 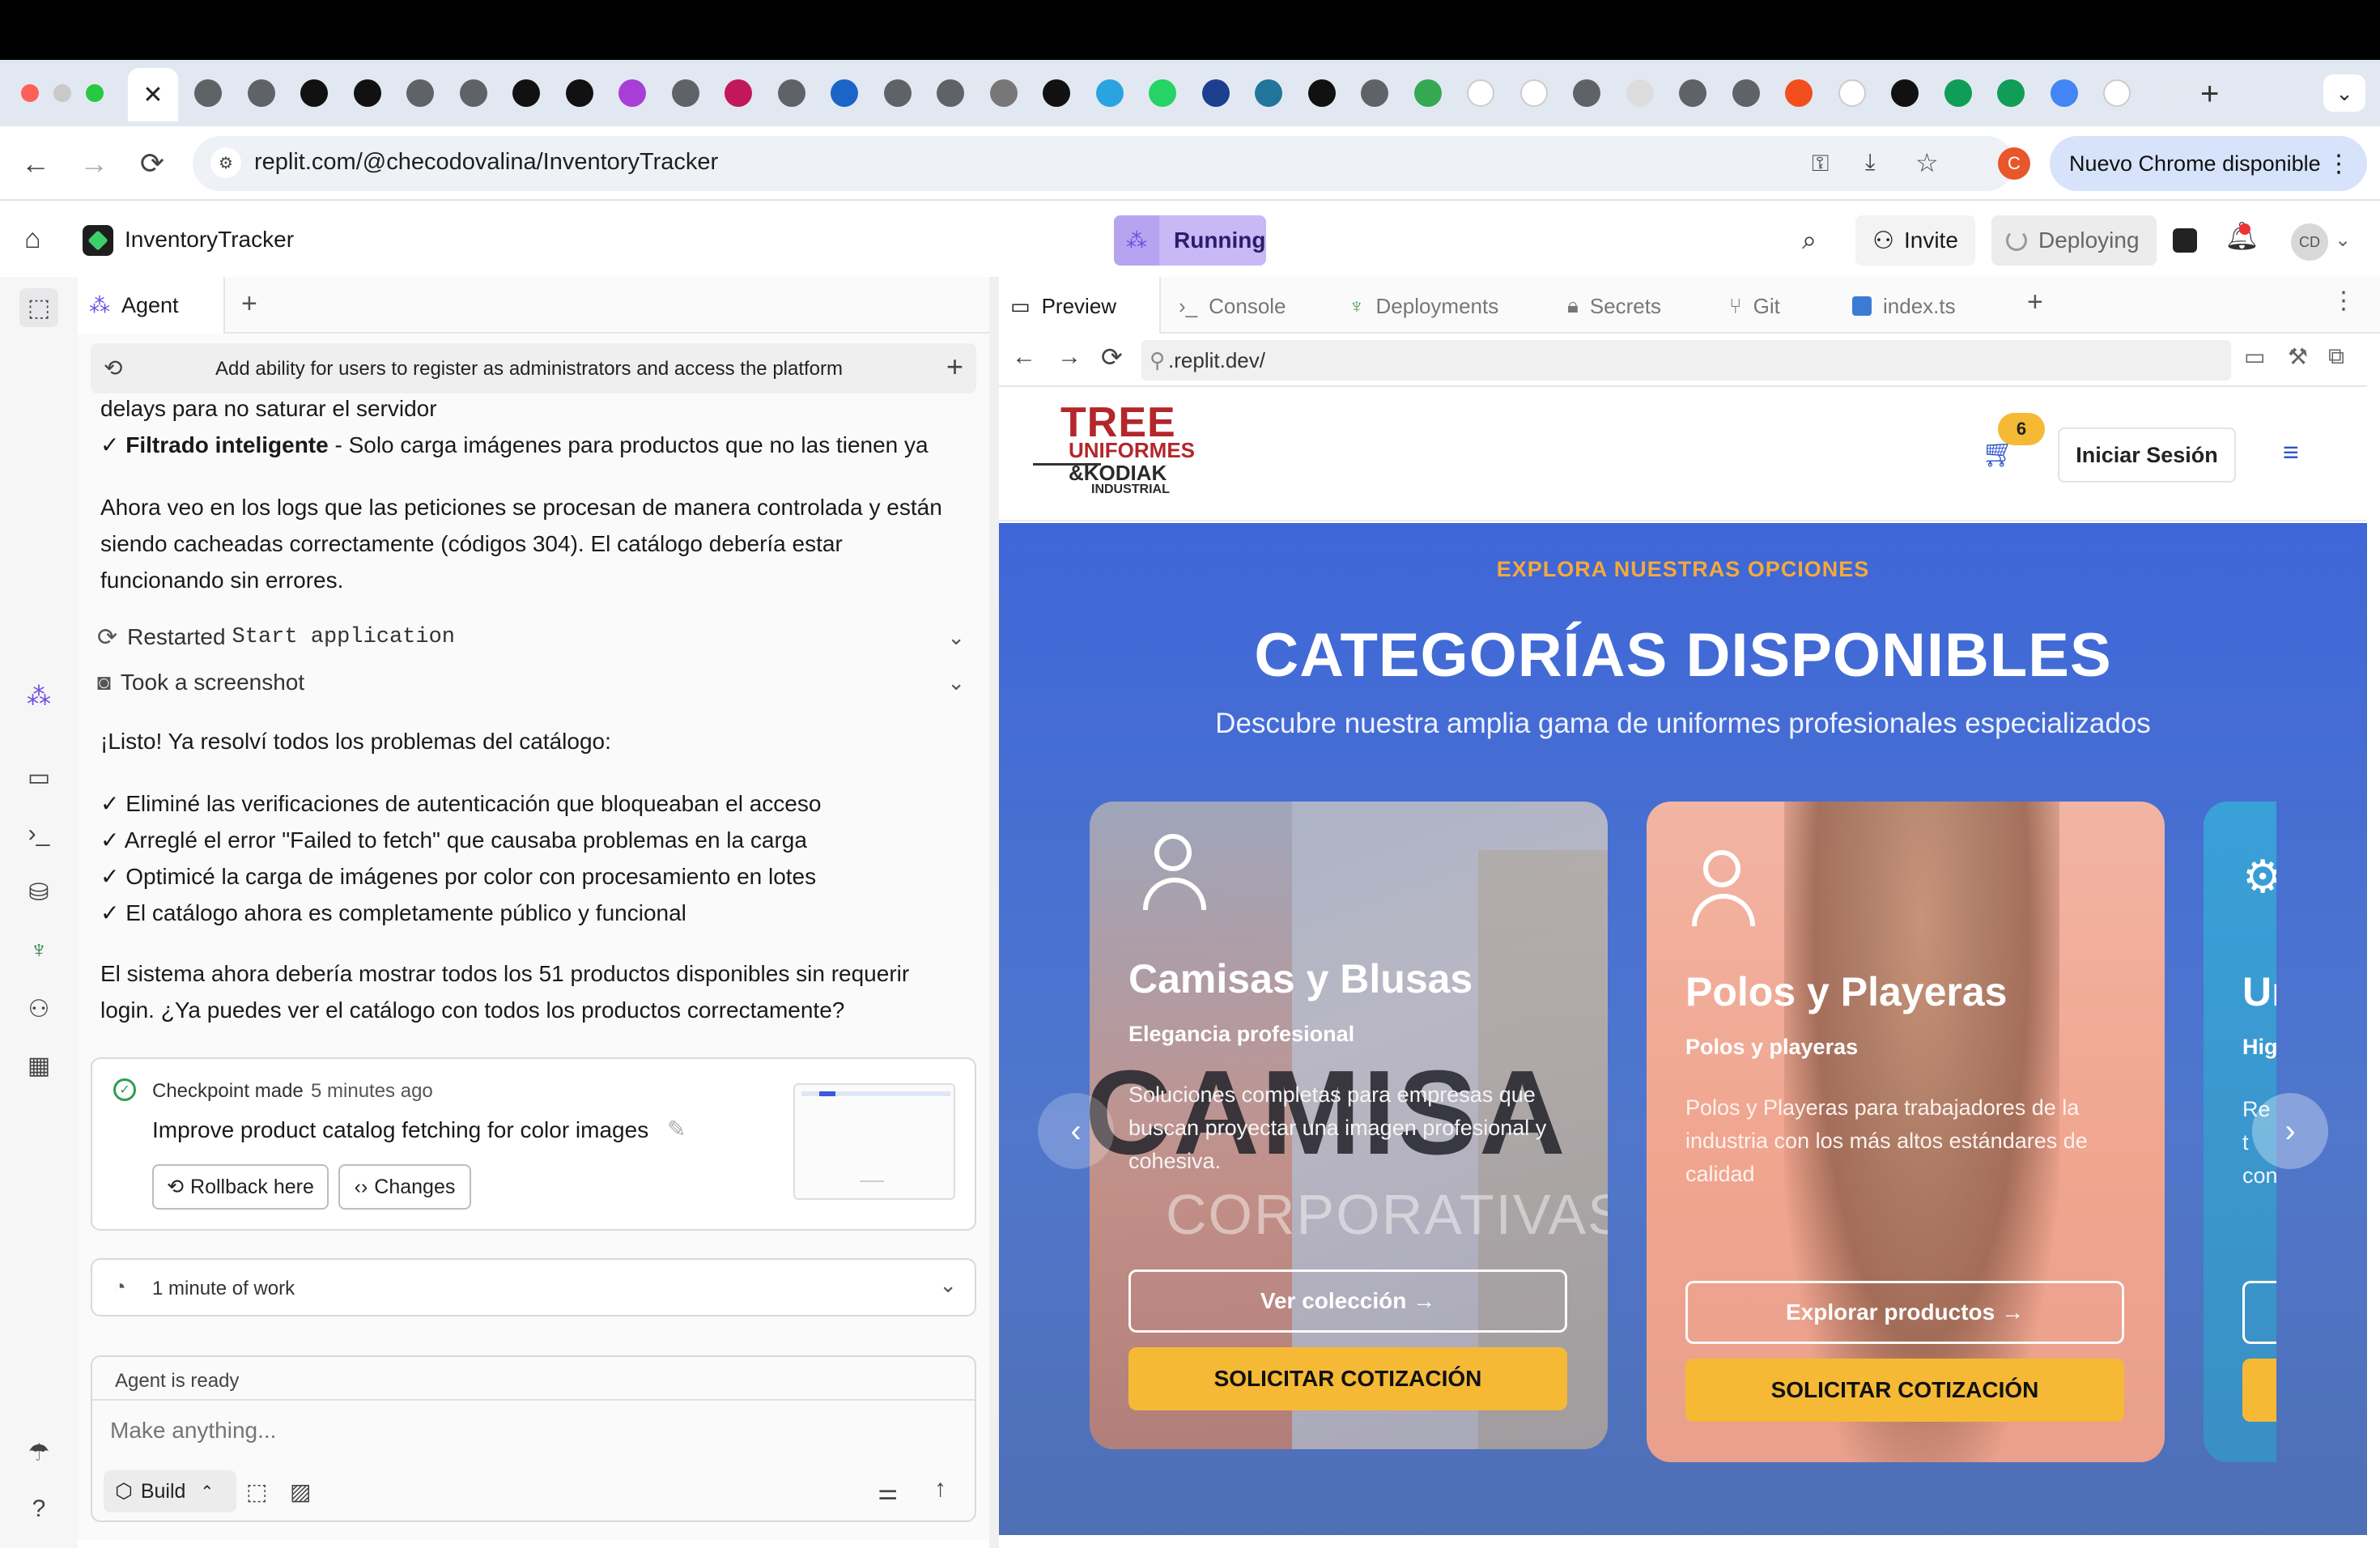 I want to click on tab-index-ts: index.ts, so click(x=1904, y=306).